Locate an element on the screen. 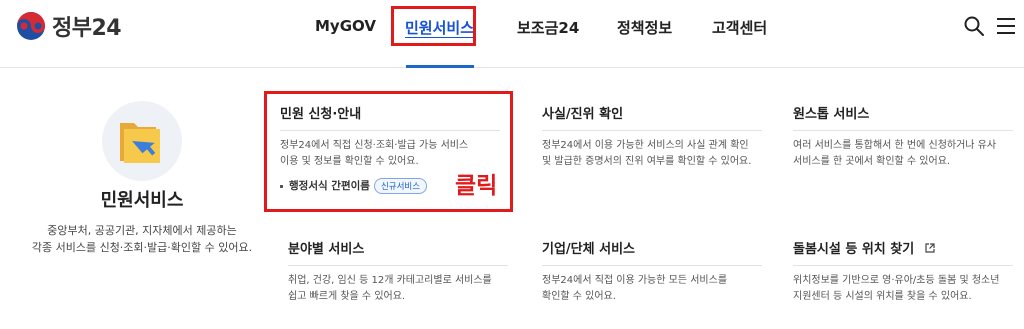 This screenshot has width=1024, height=329. card-desc-line1: 정부24에서 이용 가능한 서비스의 사실 관계 확인 is located at coordinates (645, 145).